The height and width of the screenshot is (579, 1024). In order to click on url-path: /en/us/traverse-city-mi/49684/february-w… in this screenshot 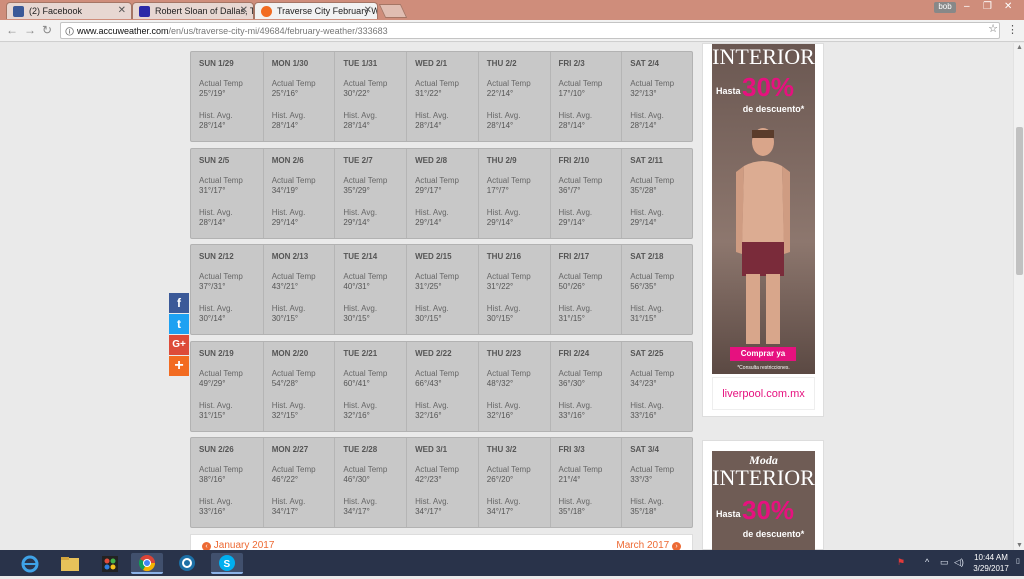, I will do `click(278, 31)`.